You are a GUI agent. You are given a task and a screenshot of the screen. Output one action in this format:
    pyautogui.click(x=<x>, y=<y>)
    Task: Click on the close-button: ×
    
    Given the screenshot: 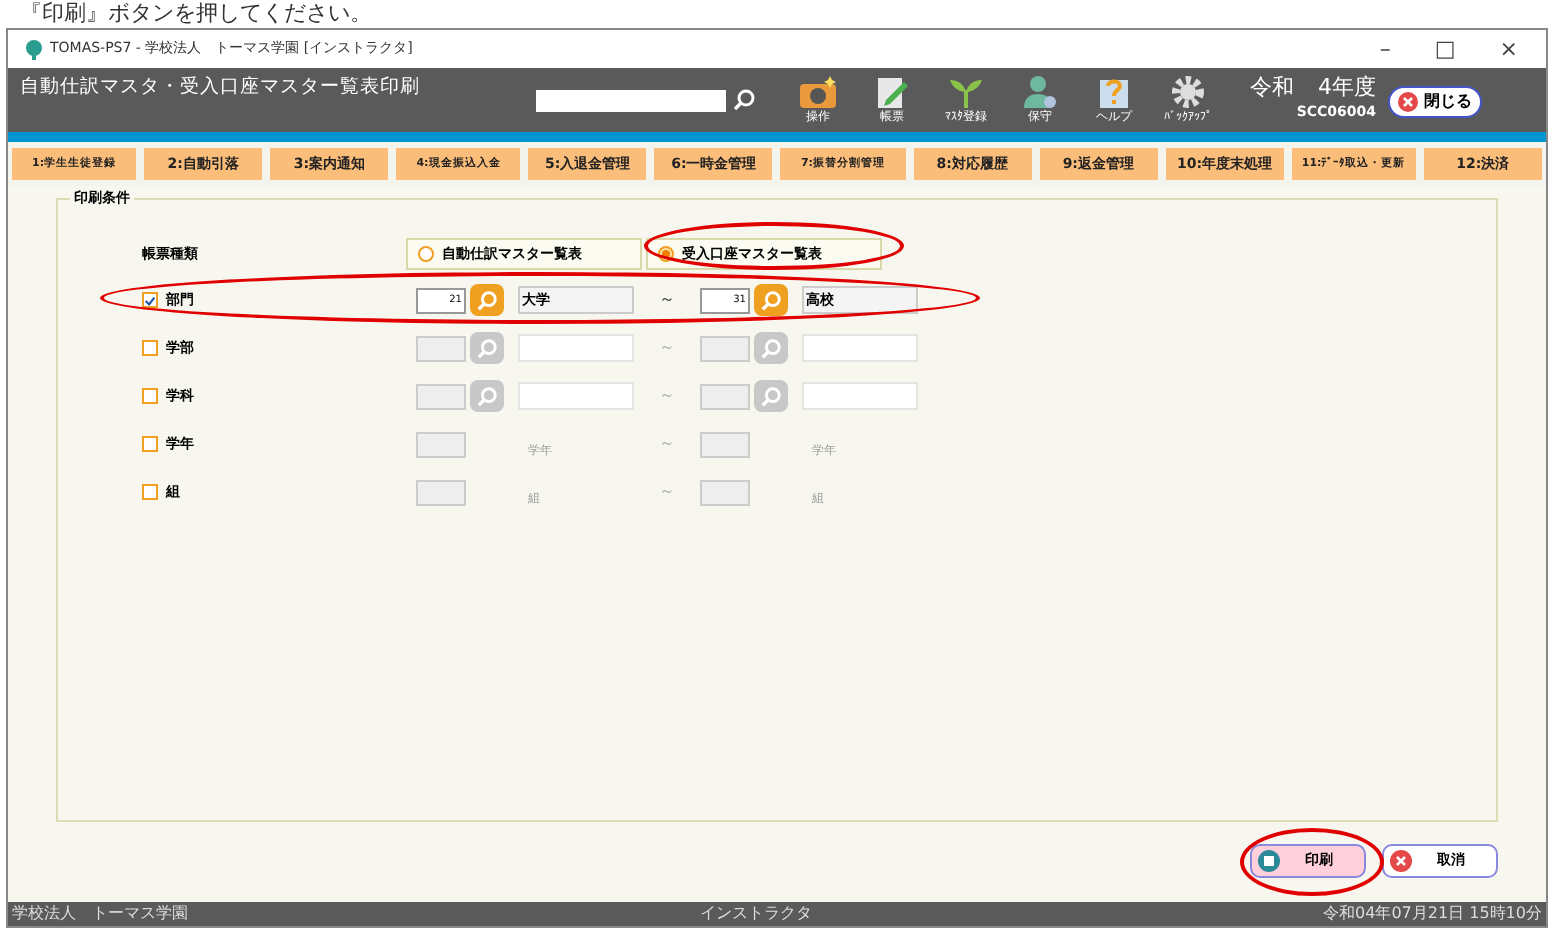 What is the action you would take?
    pyautogui.click(x=1508, y=49)
    